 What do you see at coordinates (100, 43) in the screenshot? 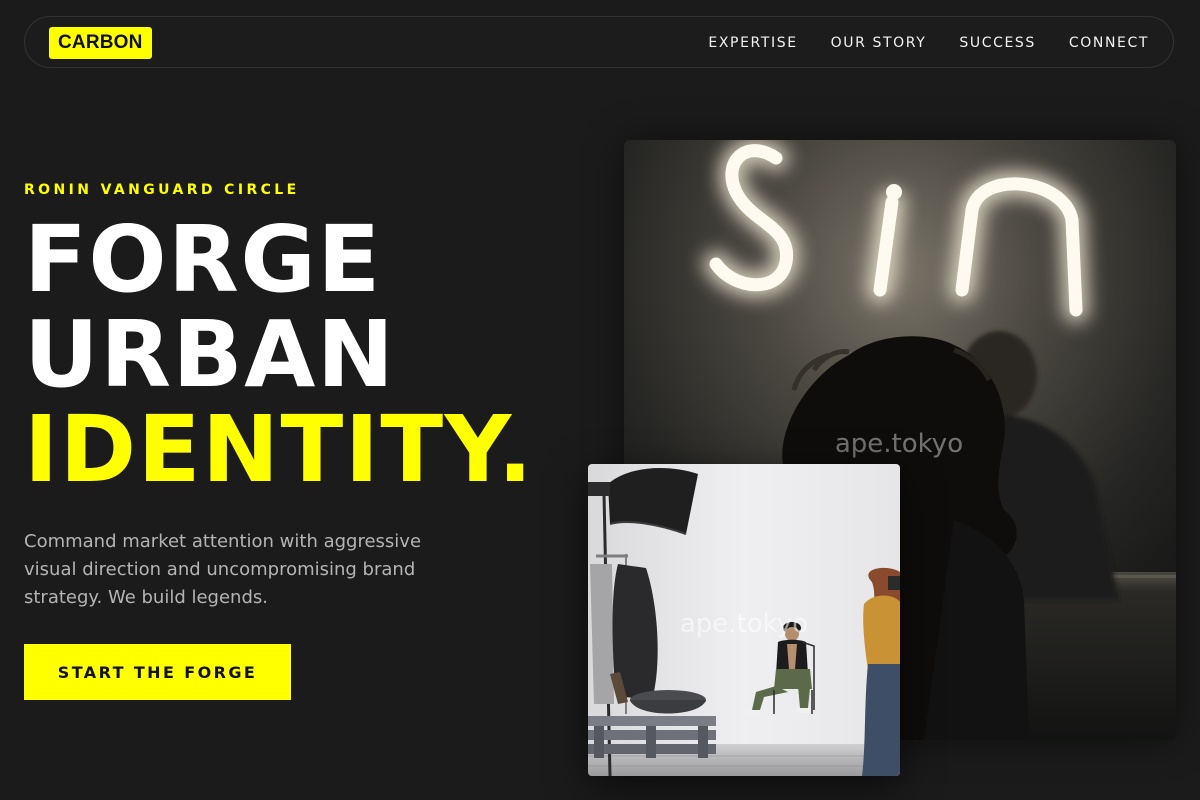
I see `carbon-logo: CARBON` at bounding box center [100, 43].